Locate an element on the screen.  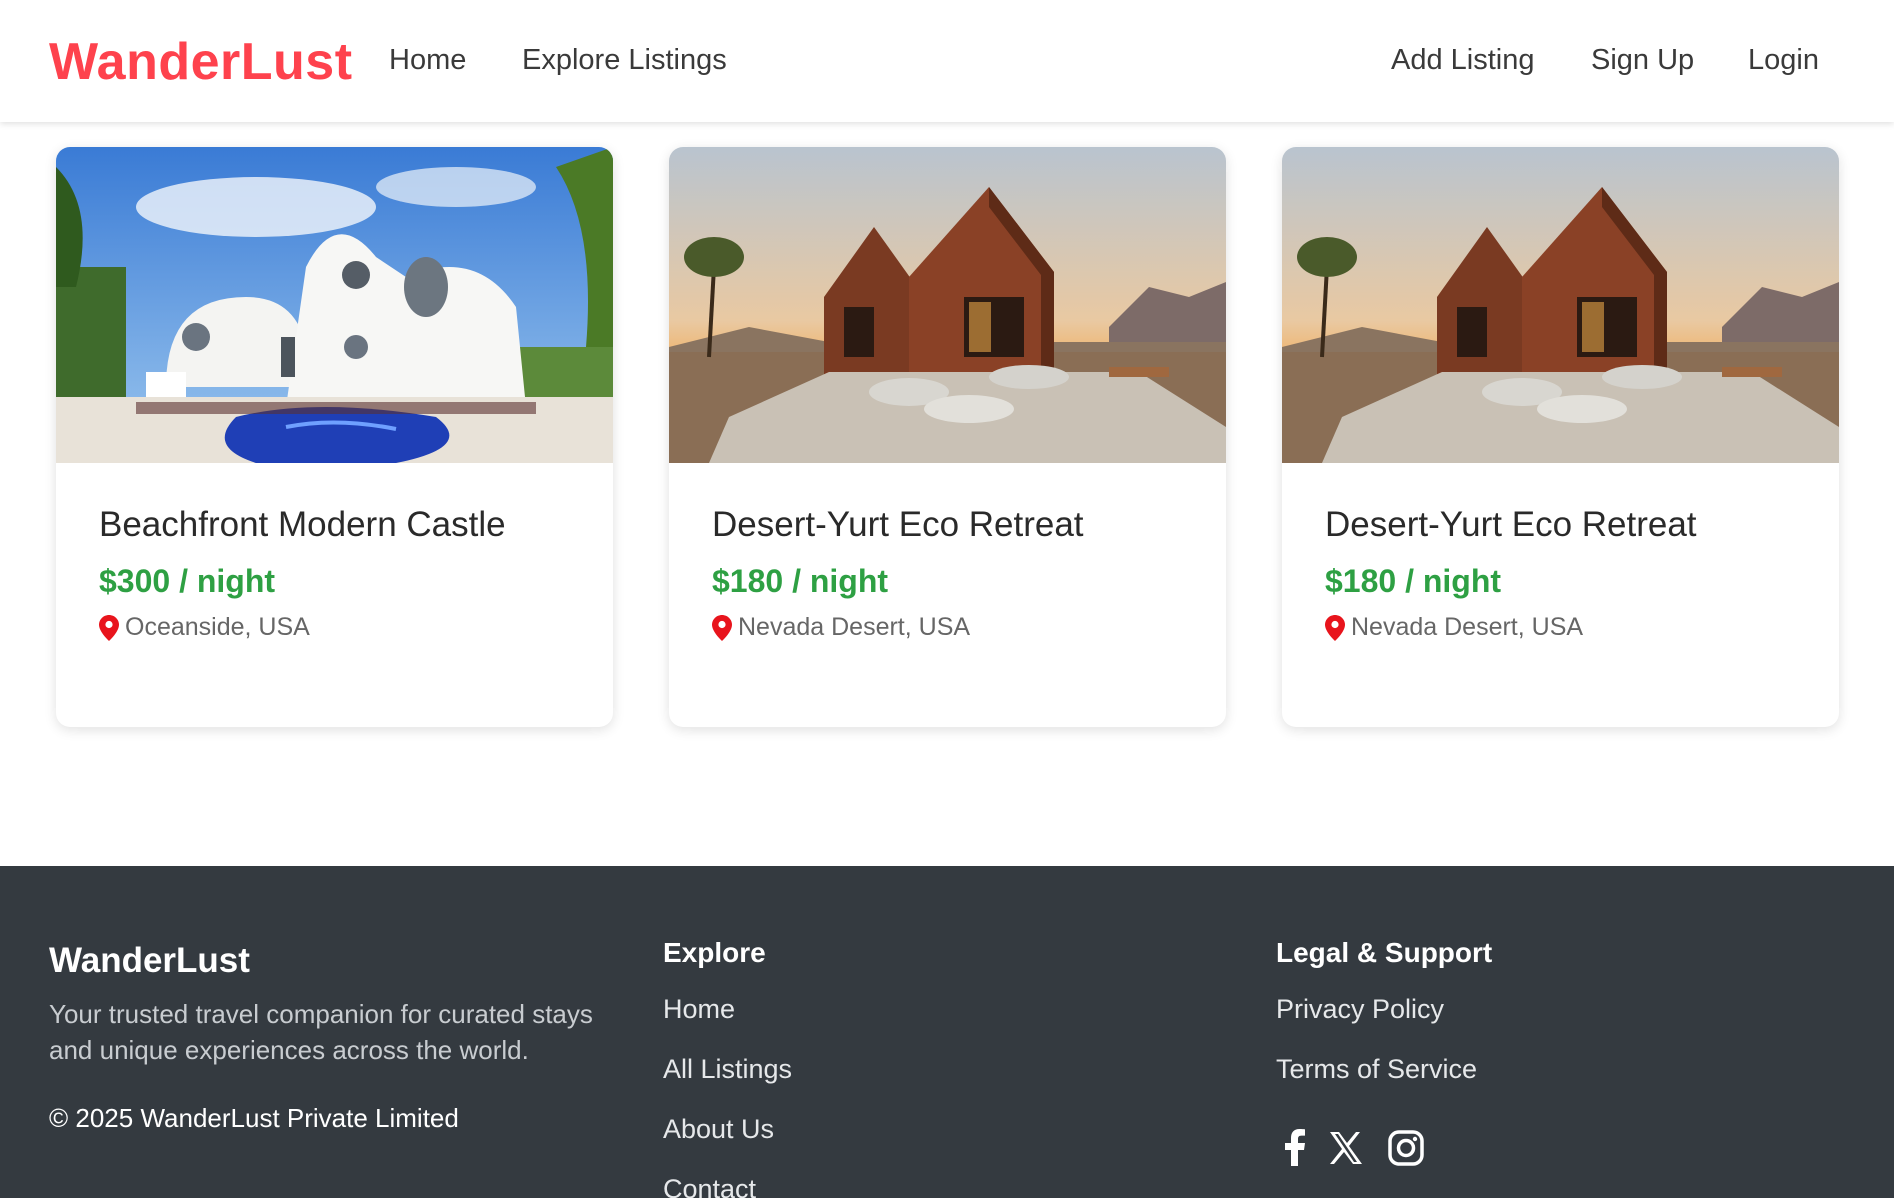
footer-link-privacy-policy: Privacy Policy is located at coordinates (1360, 1009).